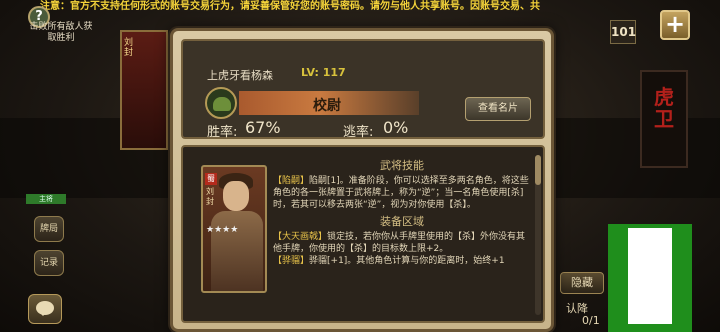  Describe the element at coordinates (407, 261) in the screenshot. I see `equipment-body: 骅骝[+1]。其他角色计算与你的距离时，始终+1` at that location.